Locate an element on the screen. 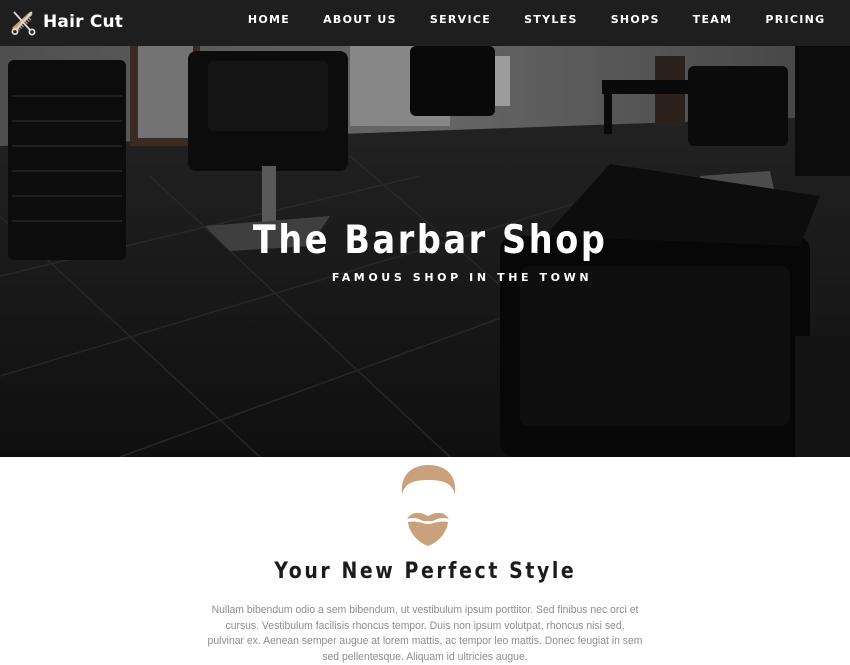 This screenshot has width=850, height=665. nav-item-styles: STYLES is located at coordinates (551, 20).